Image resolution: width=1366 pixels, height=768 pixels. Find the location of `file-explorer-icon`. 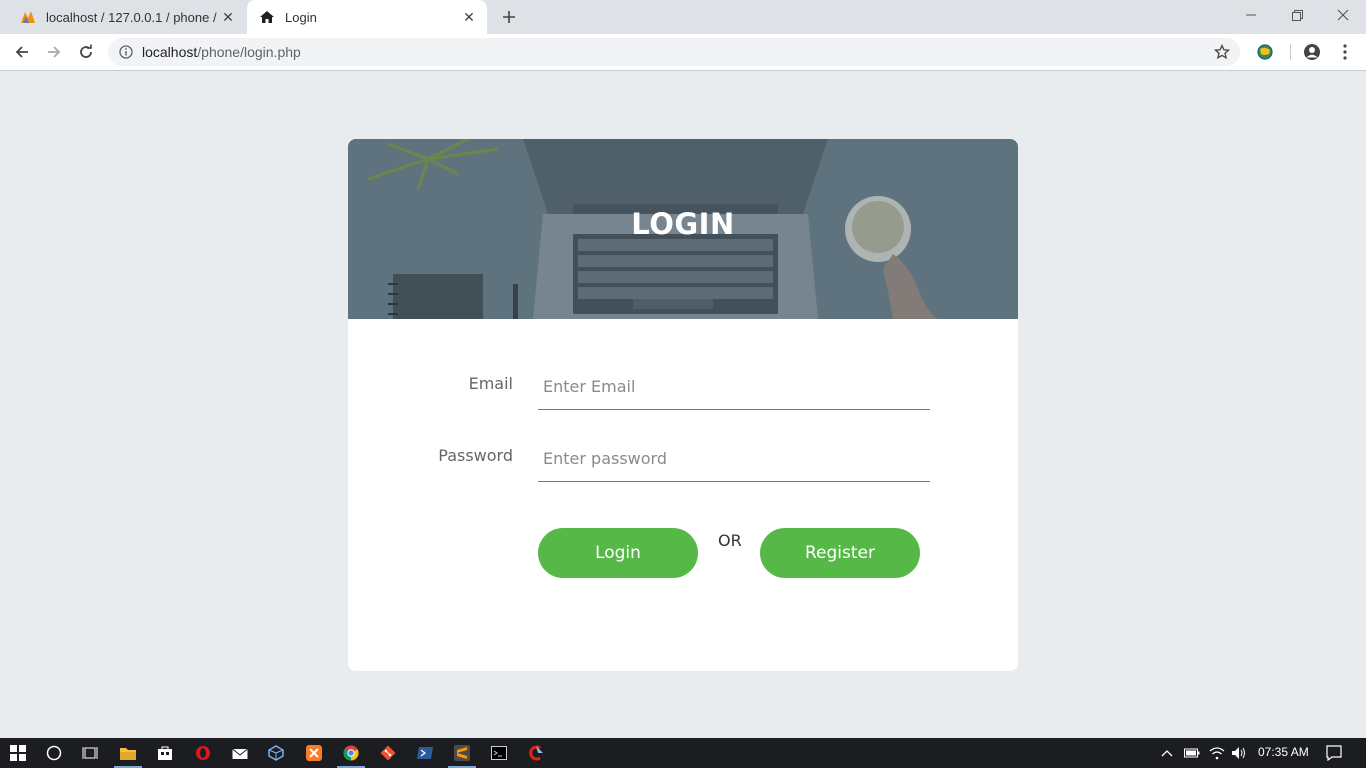

file-explorer-icon is located at coordinates (128, 754).